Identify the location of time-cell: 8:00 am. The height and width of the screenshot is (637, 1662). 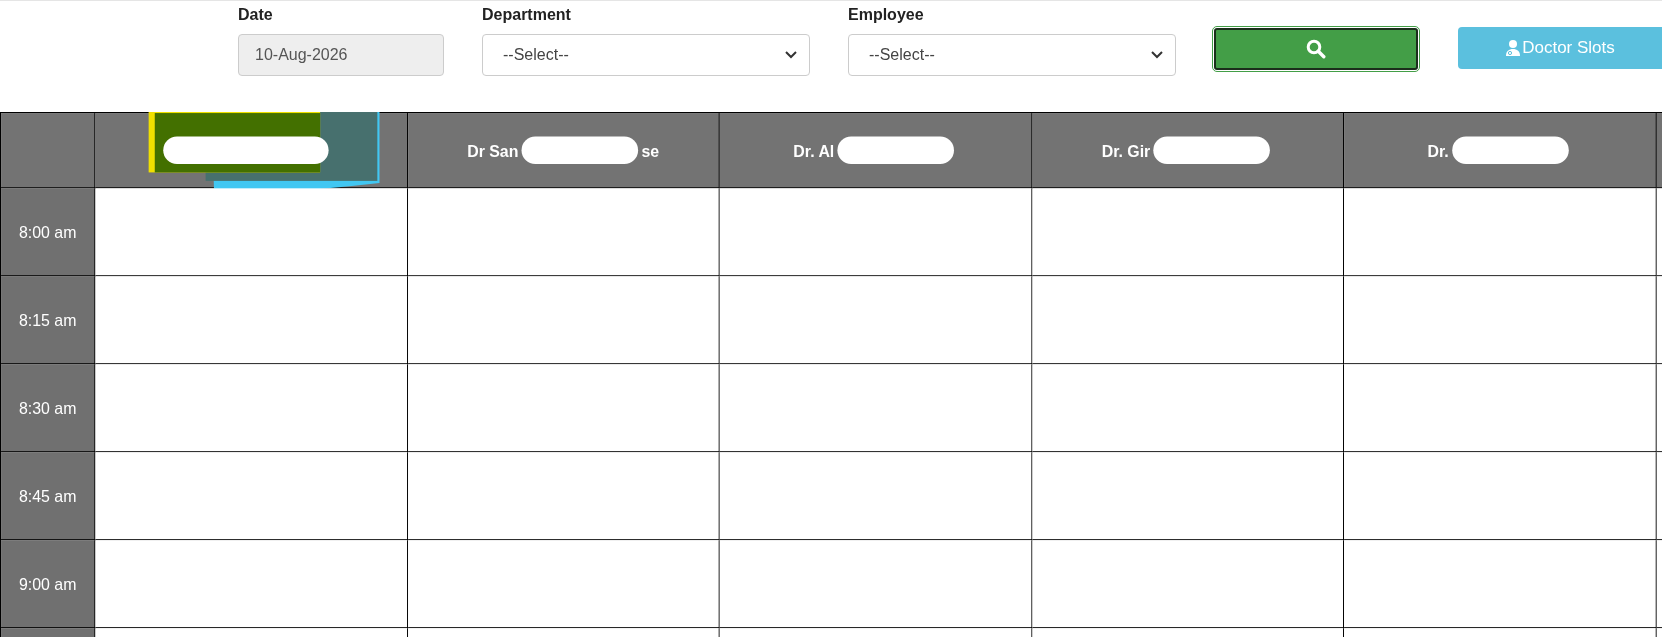
(48, 232).